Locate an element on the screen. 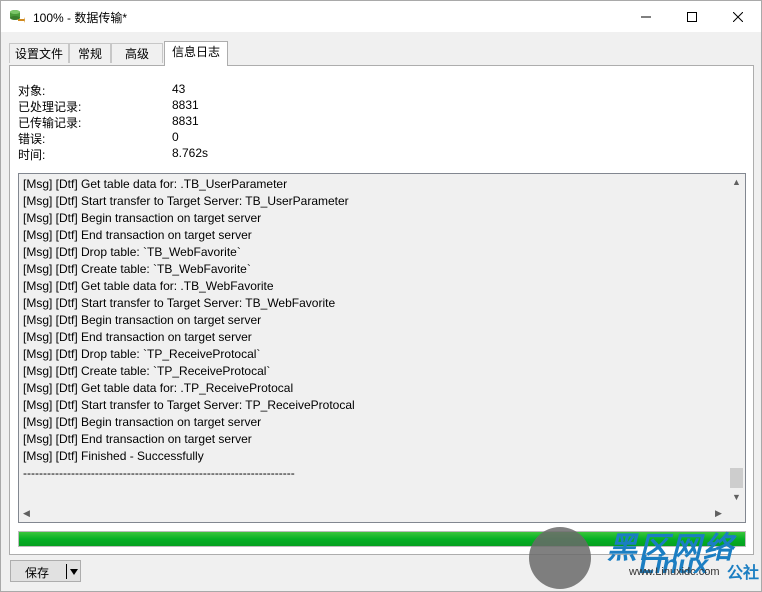 The image size is (762, 592). minimize-button is located at coordinates (646, 16).